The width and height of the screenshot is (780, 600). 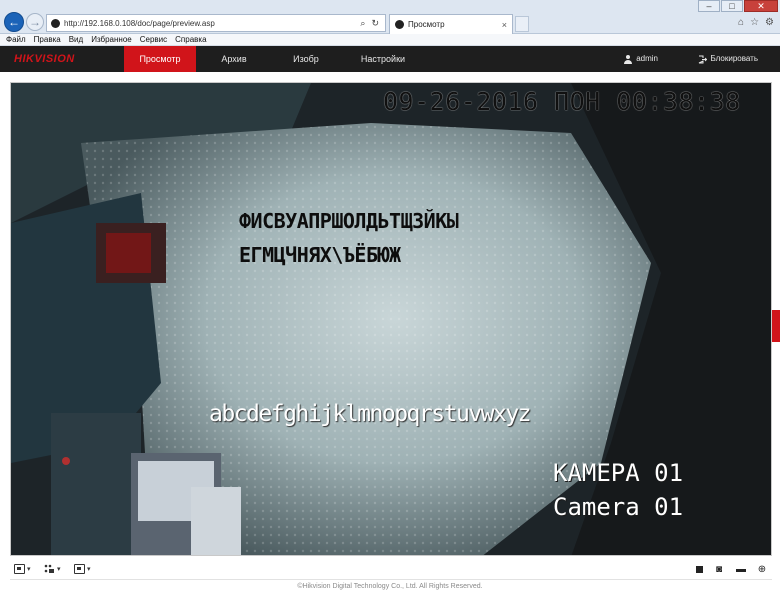 What do you see at coordinates (741, 22) in the screenshot?
I see `home-icon: ⌂` at bounding box center [741, 22].